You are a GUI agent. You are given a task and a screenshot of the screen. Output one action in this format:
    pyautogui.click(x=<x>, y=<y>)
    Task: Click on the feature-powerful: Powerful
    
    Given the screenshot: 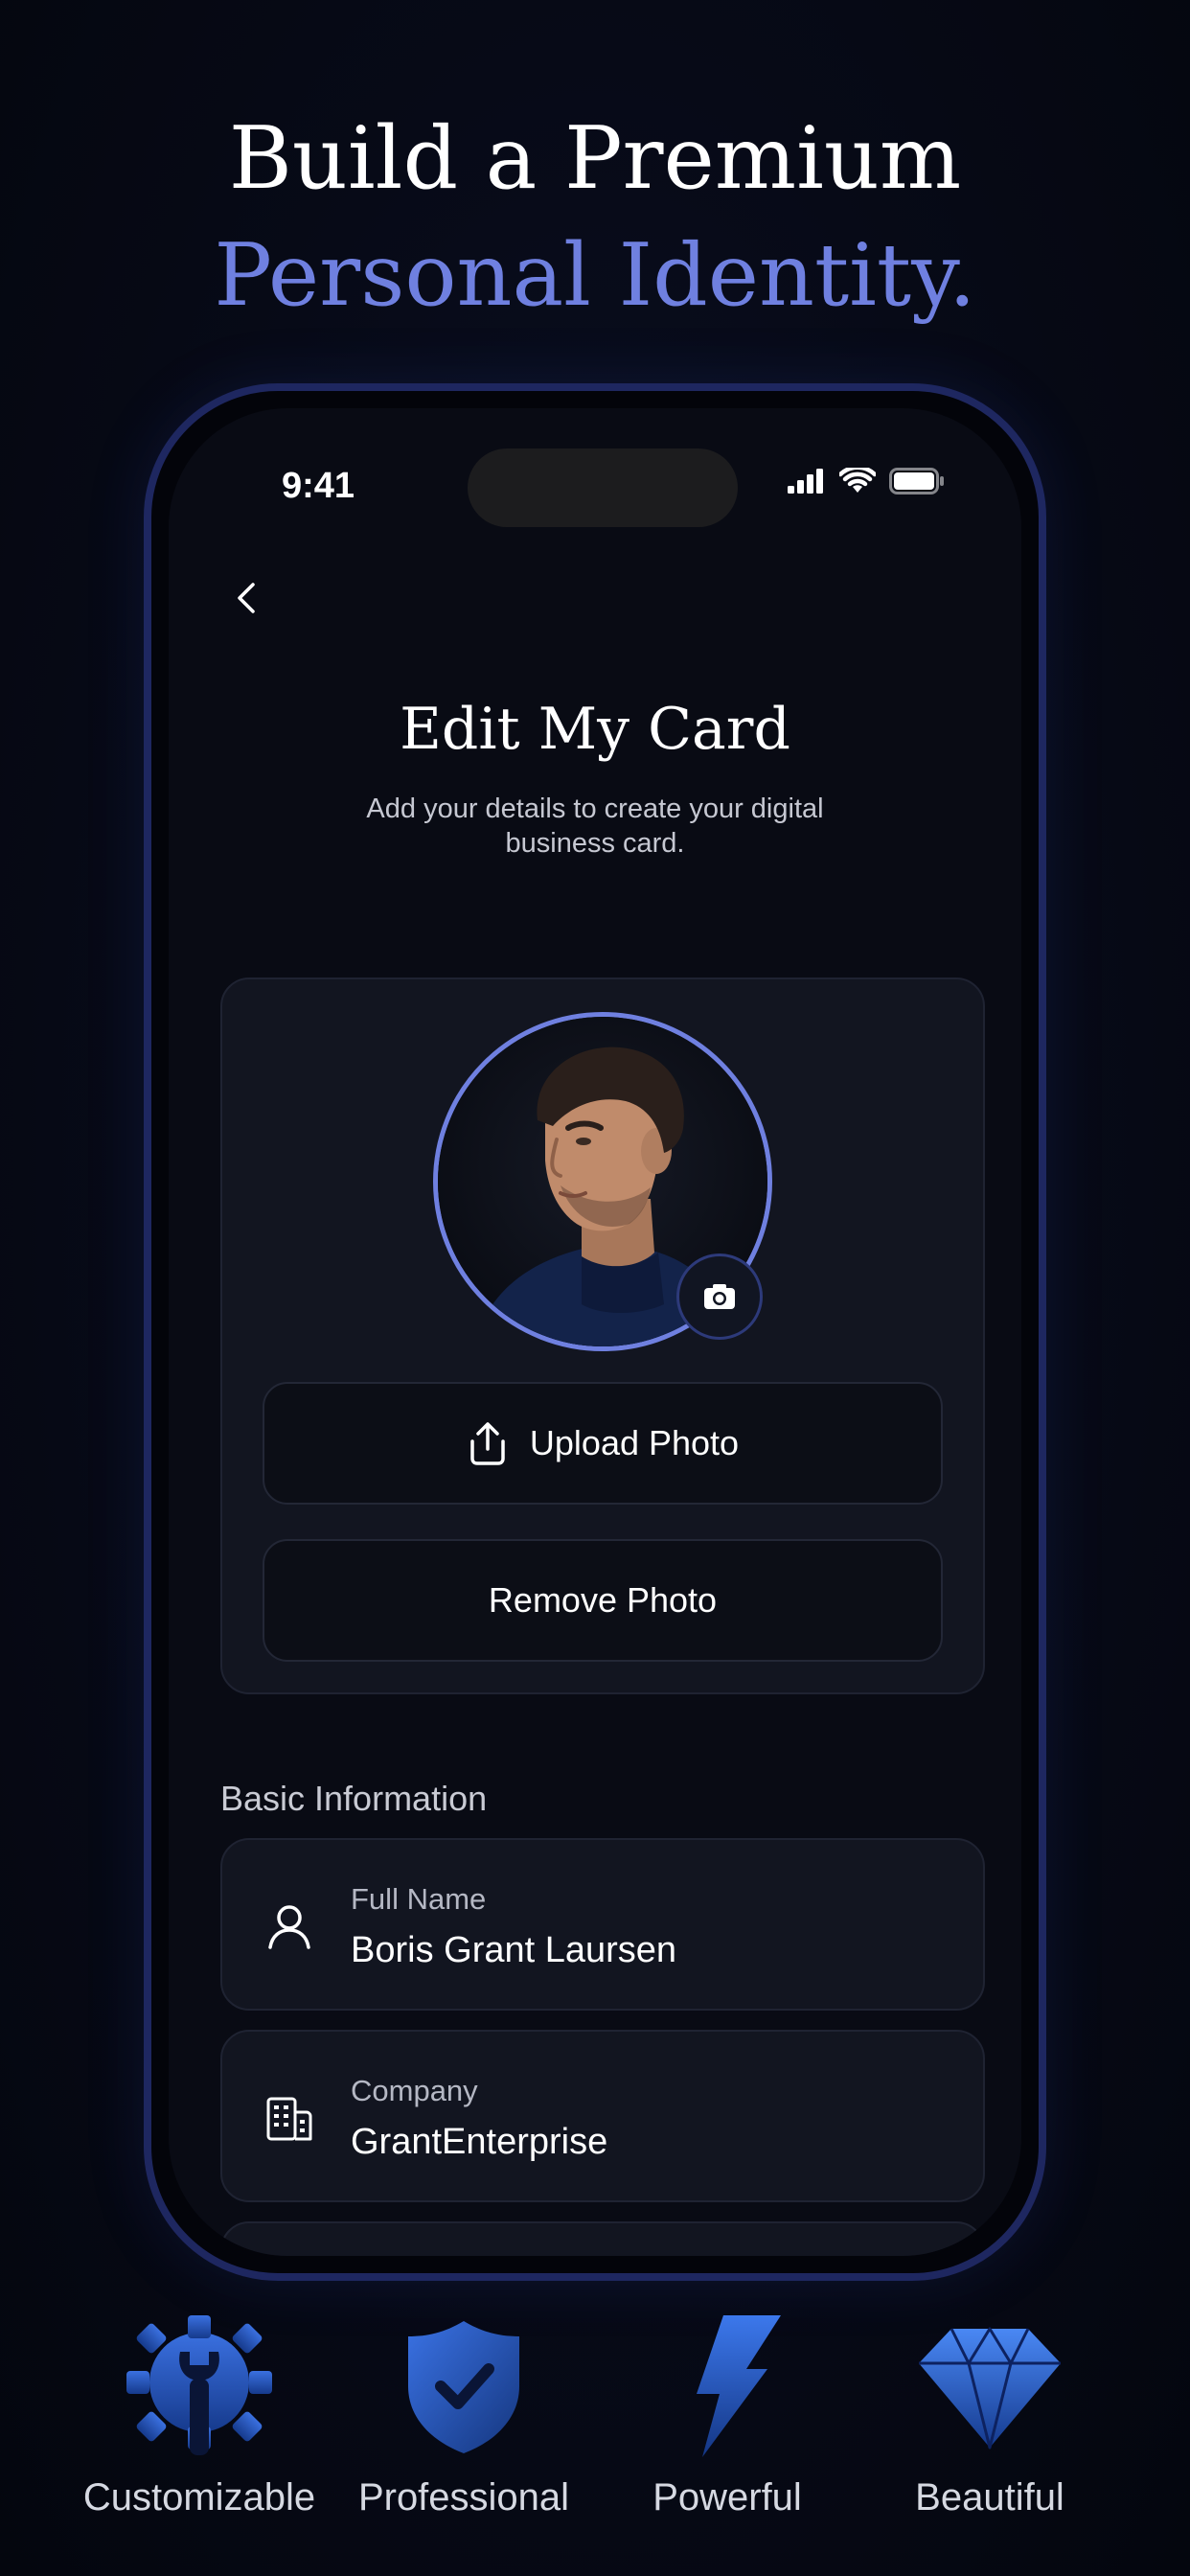 What is the action you would take?
    pyautogui.click(x=727, y=2414)
    